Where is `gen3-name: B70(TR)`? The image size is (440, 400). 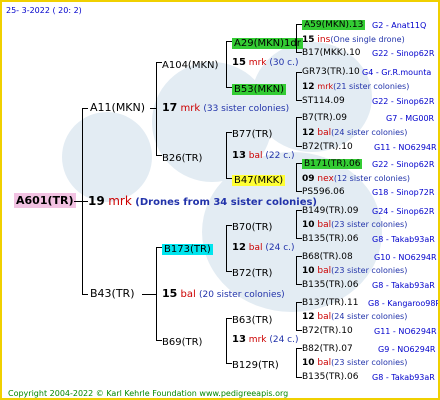 gen3-name: B70(TR) is located at coordinates (252, 227).